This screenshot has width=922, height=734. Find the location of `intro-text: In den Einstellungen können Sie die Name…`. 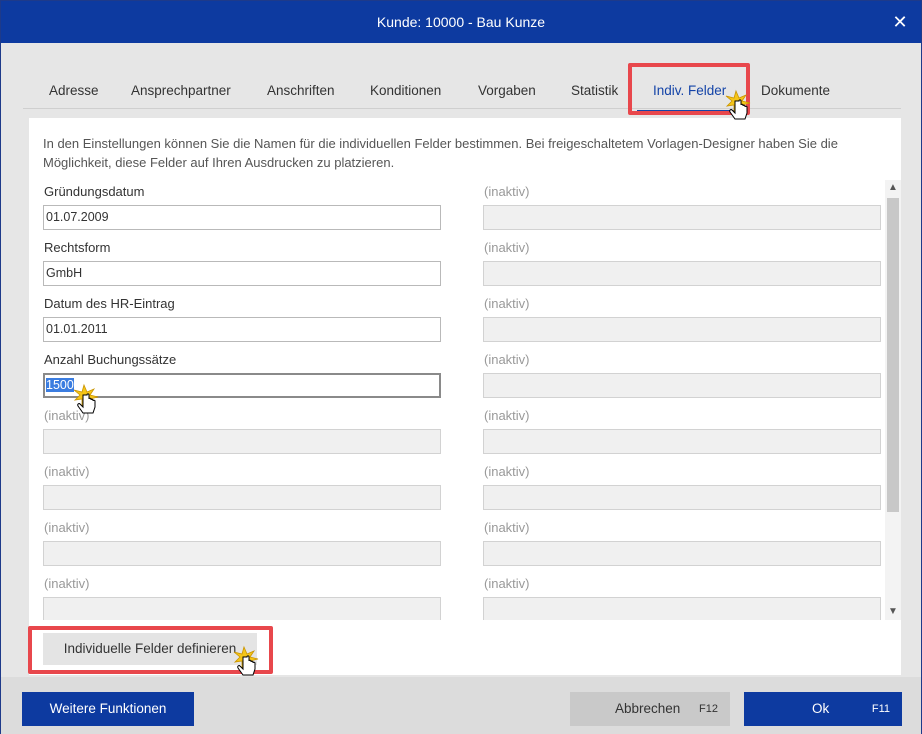

intro-text: In den Einstellungen können Sie die Name… is located at coordinates (440, 153).